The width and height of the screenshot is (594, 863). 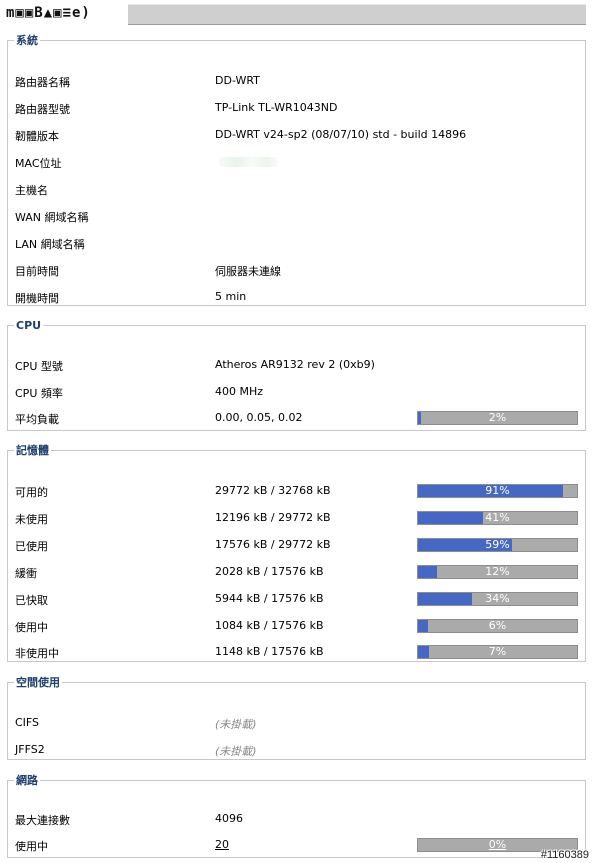 What do you see at coordinates (248, 271) in the screenshot?
I see `current-time-value: 伺服器未連線` at bounding box center [248, 271].